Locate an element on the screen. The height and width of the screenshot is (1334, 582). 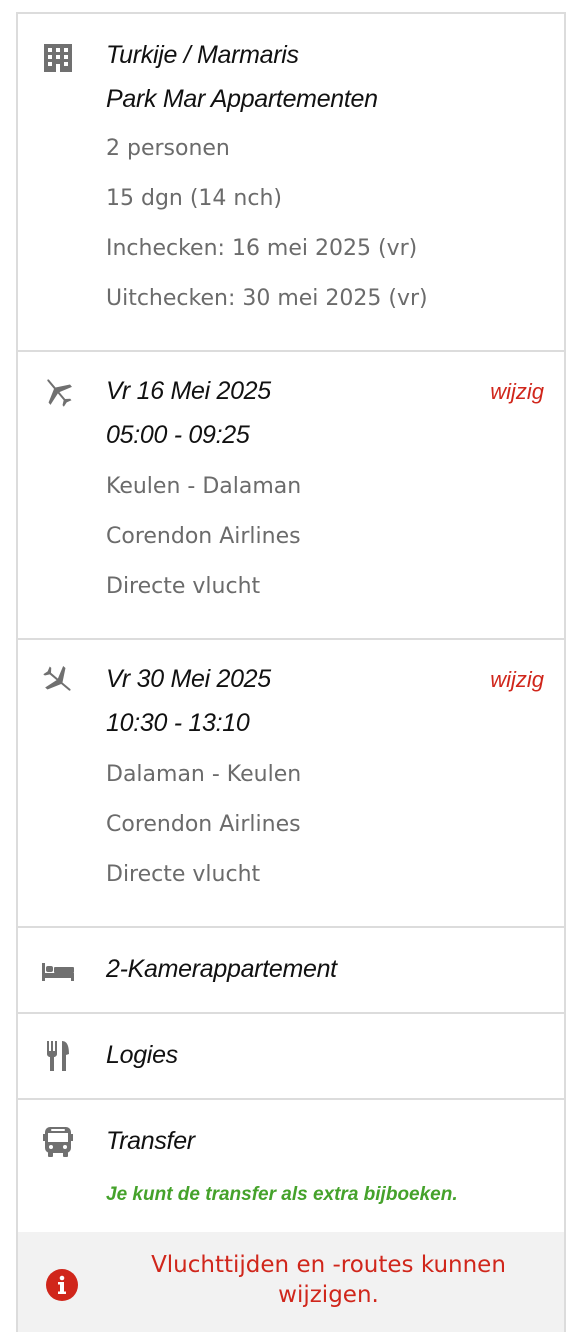
transfer-note: Je kunt de transfer als extra bijboeken. is located at coordinates (282, 1194).